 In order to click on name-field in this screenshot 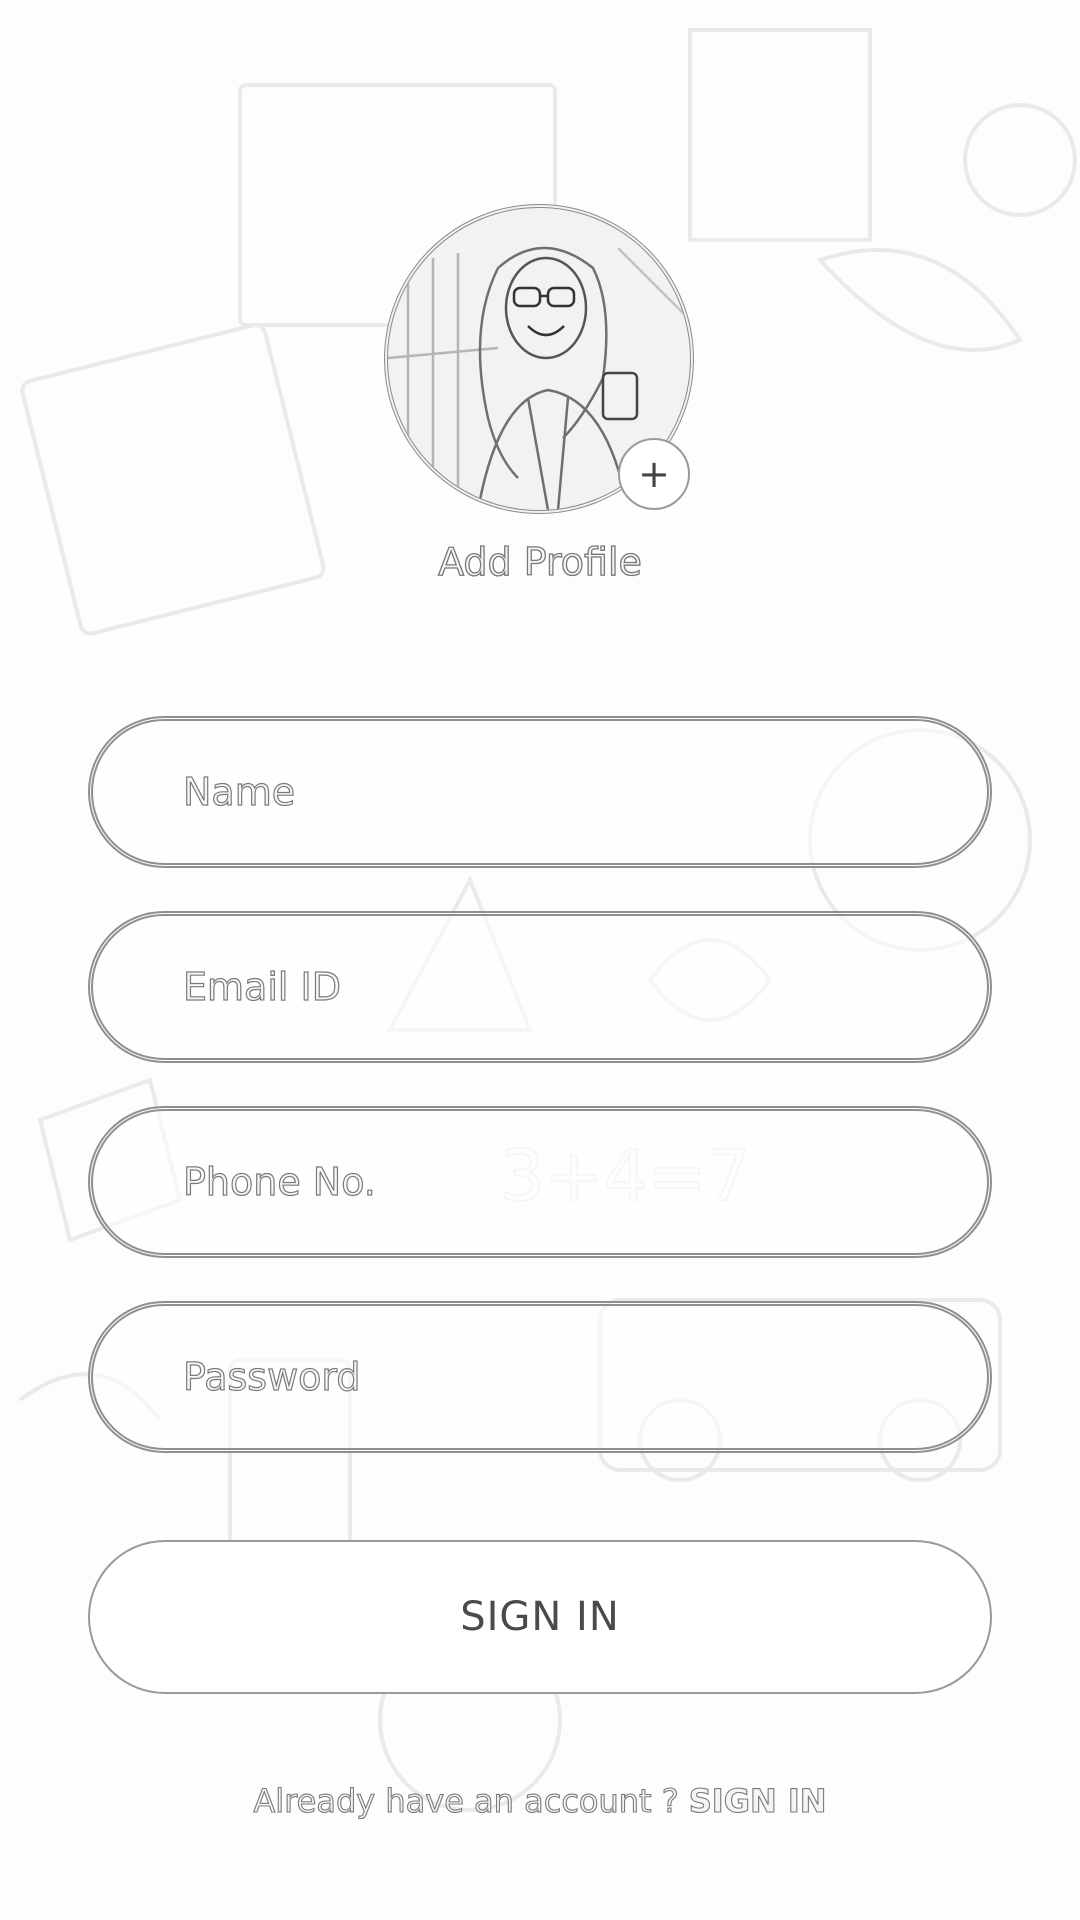, I will do `click(540, 792)`.